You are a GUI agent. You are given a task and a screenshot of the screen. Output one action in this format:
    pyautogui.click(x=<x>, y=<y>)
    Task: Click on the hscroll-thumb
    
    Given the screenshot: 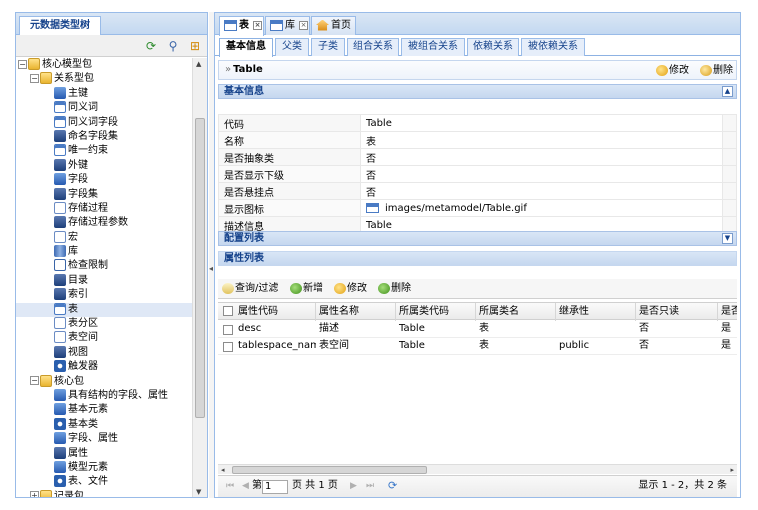 What is the action you would take?
    pyautogui.click(x=329, y=470)
    